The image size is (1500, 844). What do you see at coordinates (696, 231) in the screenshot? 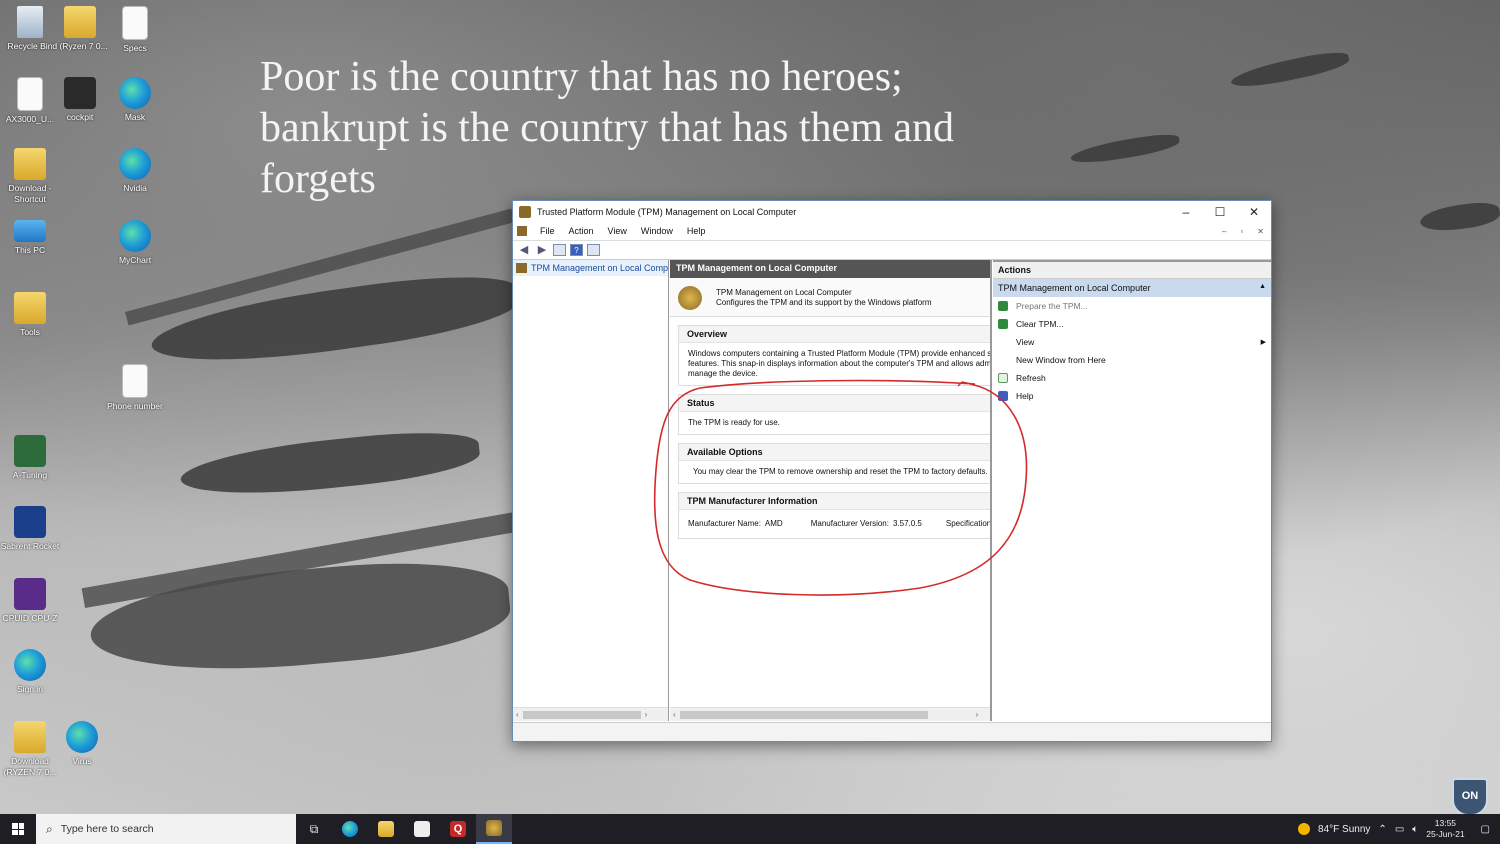
I see `menu-help: Help` at bounding box center [696, 231].